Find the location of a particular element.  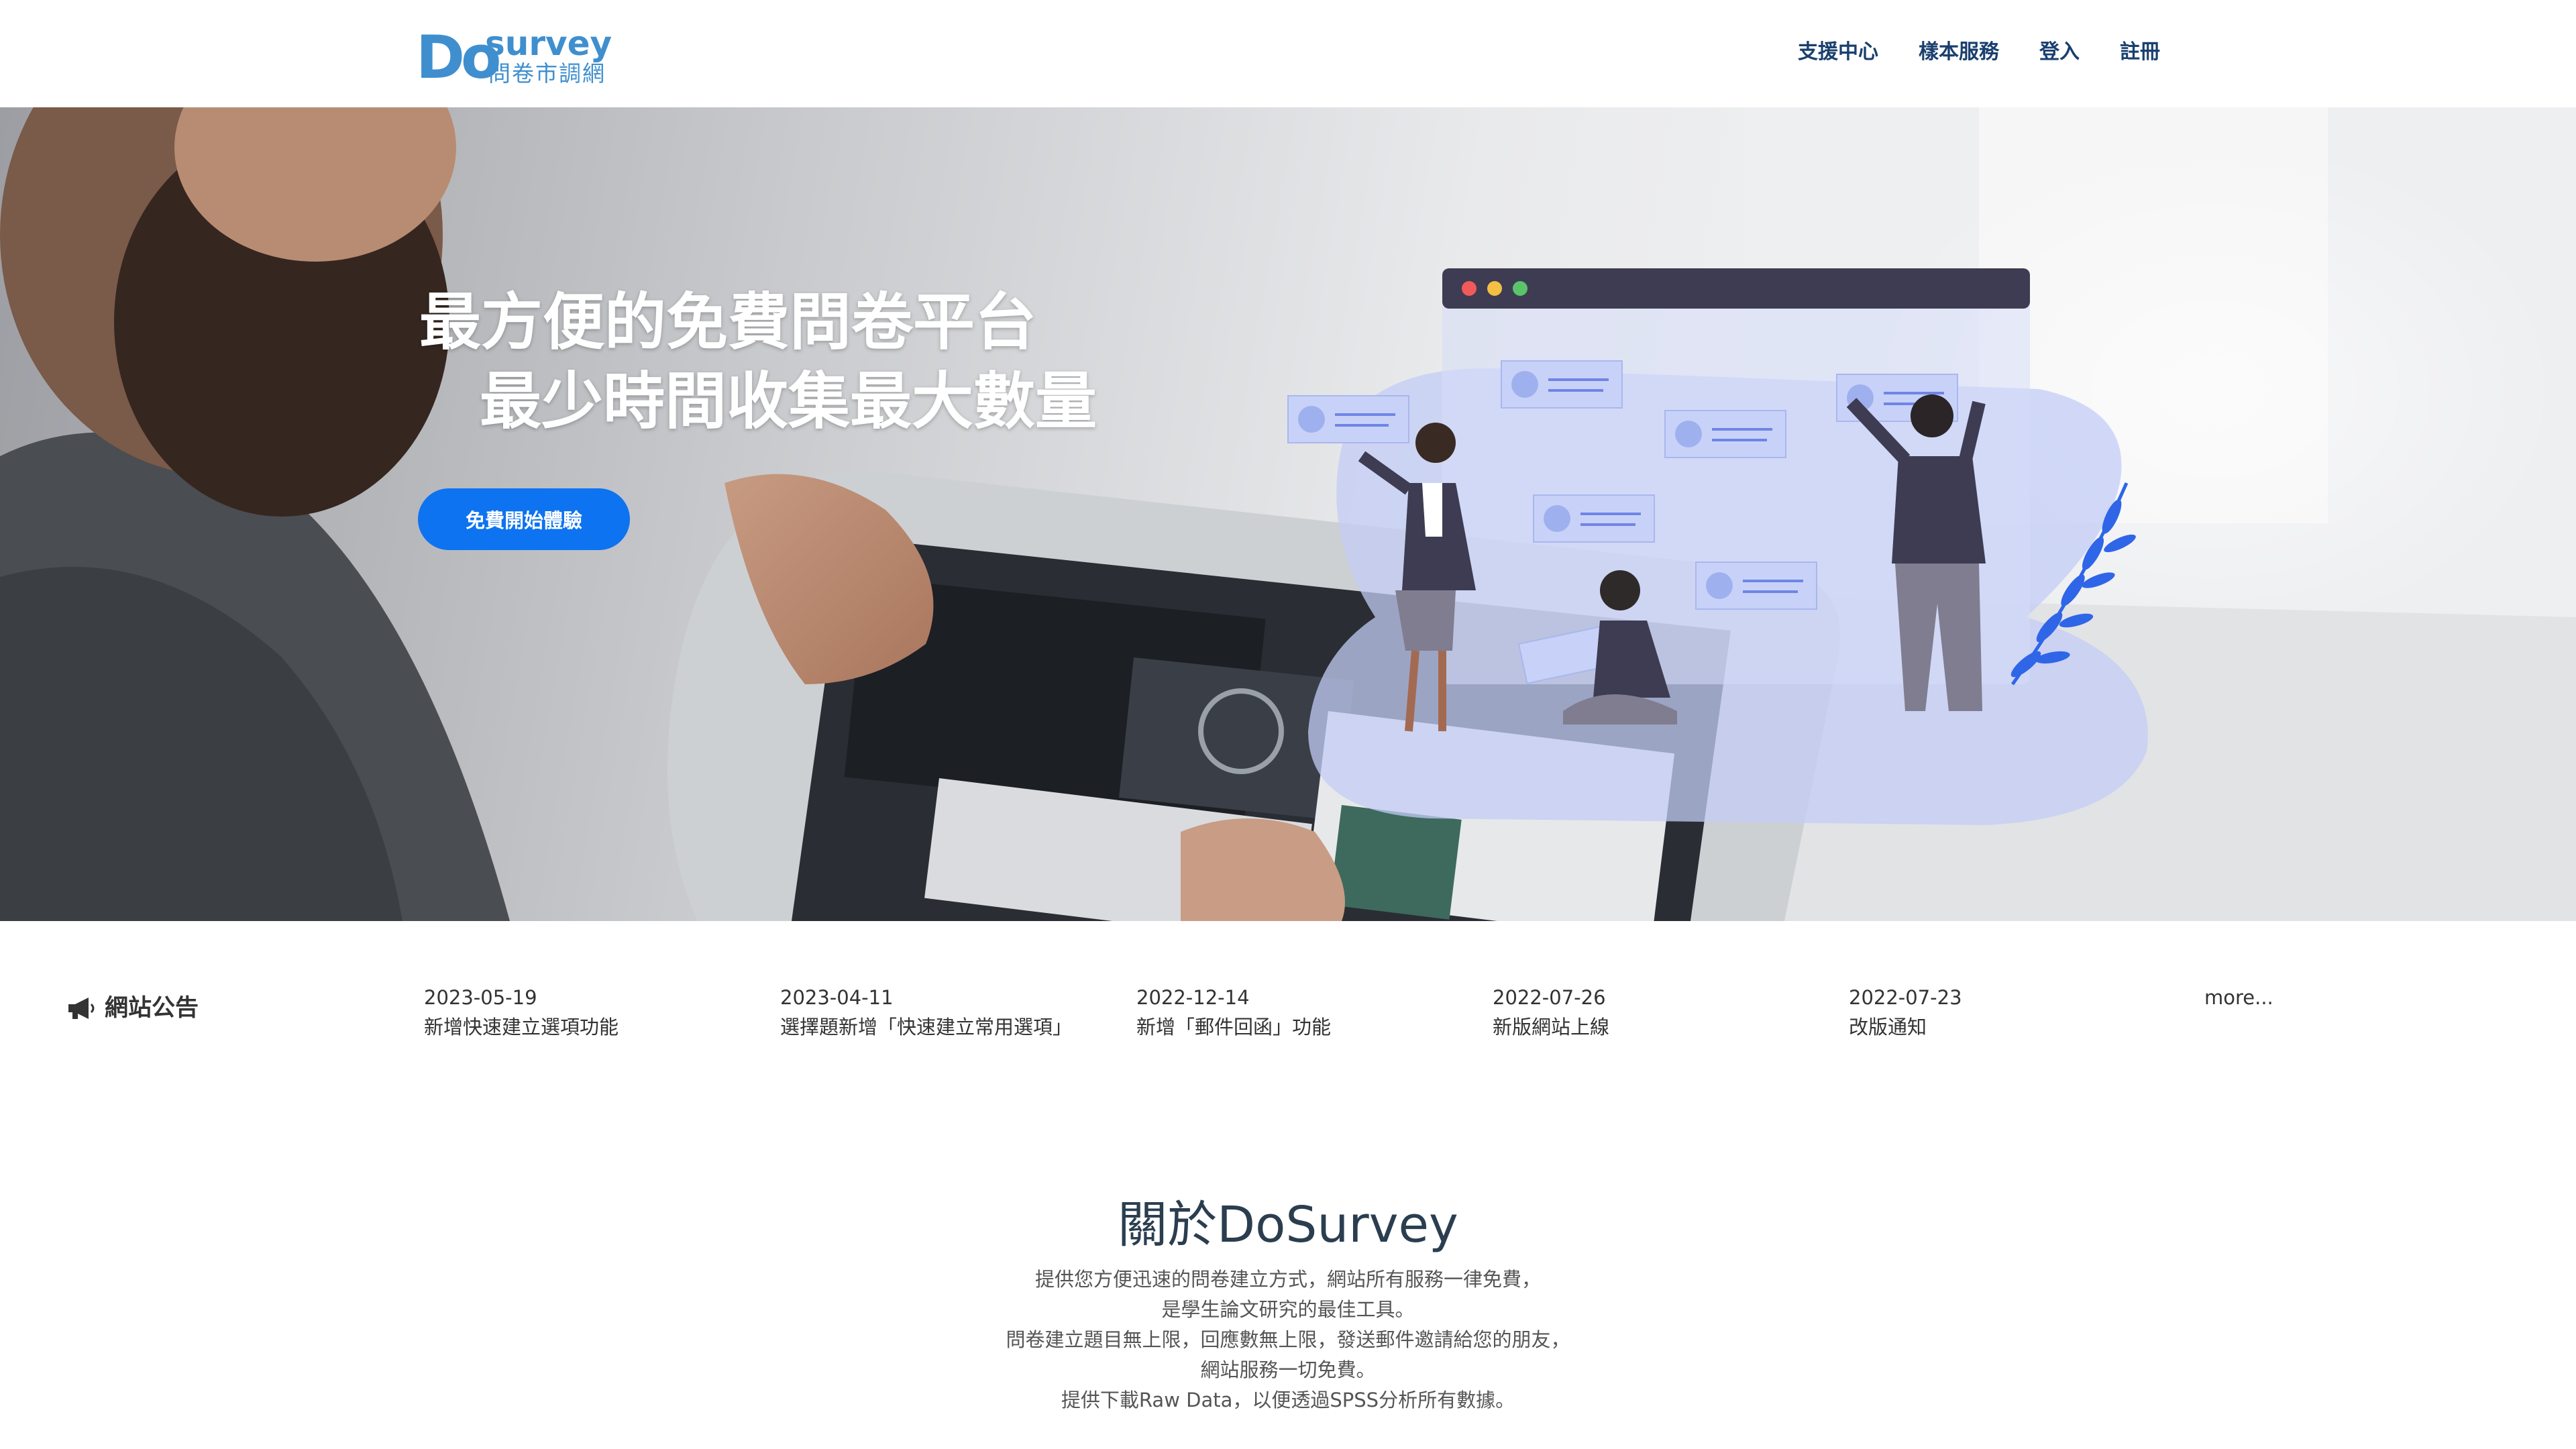

announcement-item: 2022-12-14 新增「郵件回函」功能 is located at coordinates (1233, 1012).